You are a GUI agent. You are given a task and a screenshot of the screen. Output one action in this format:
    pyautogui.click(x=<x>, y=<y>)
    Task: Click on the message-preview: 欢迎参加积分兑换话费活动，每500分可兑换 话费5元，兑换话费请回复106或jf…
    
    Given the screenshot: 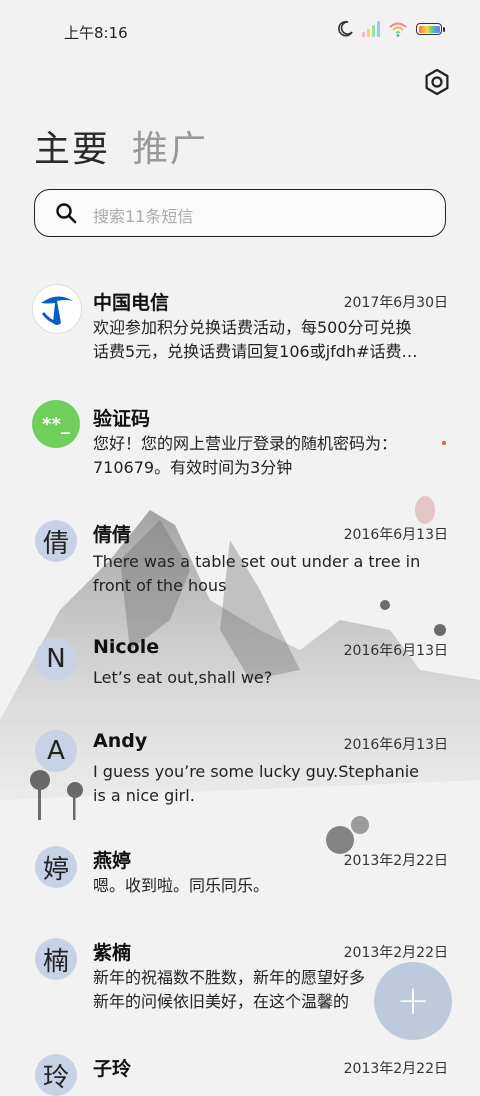 What is the action you would take?
    pyautogui.click(x=255, y=339)
    